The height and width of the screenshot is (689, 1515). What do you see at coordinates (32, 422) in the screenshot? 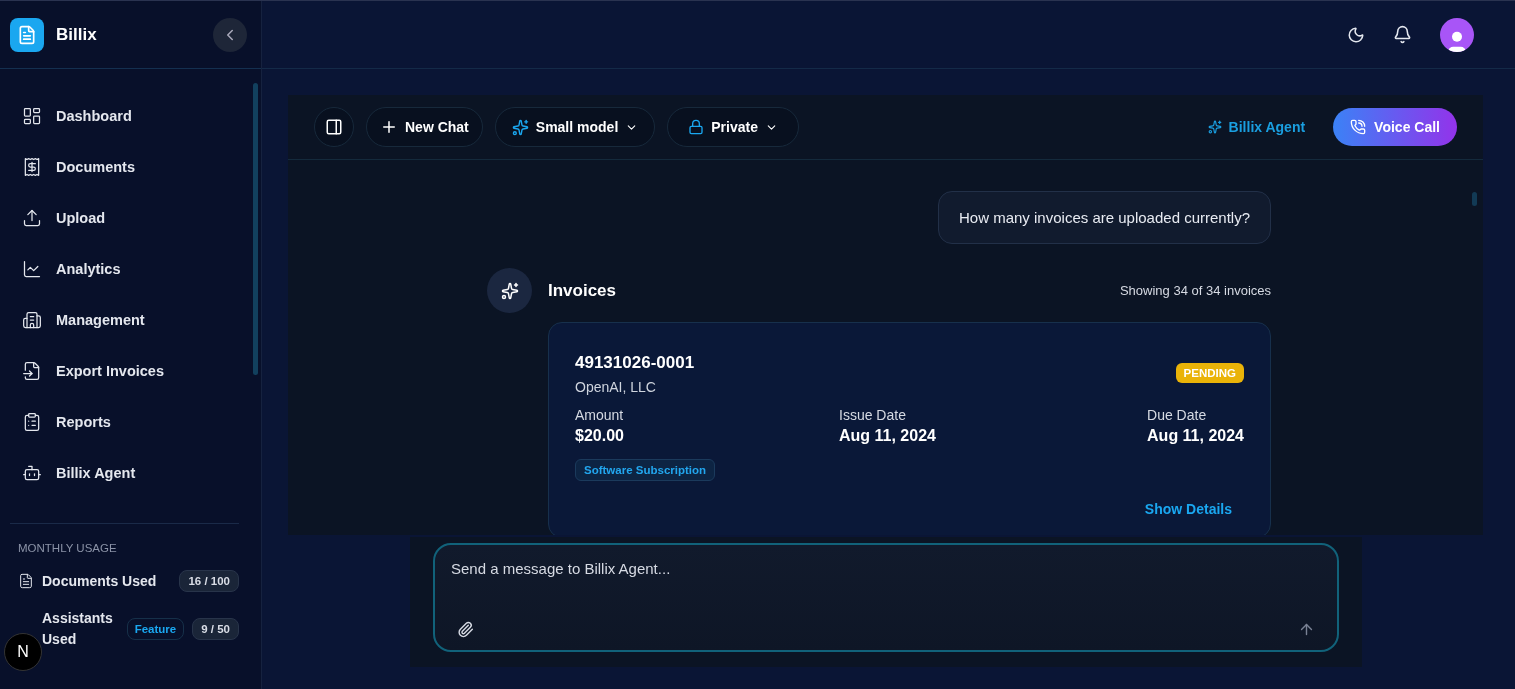
I see `clipboard-icon` at bounding box center [32, 422].